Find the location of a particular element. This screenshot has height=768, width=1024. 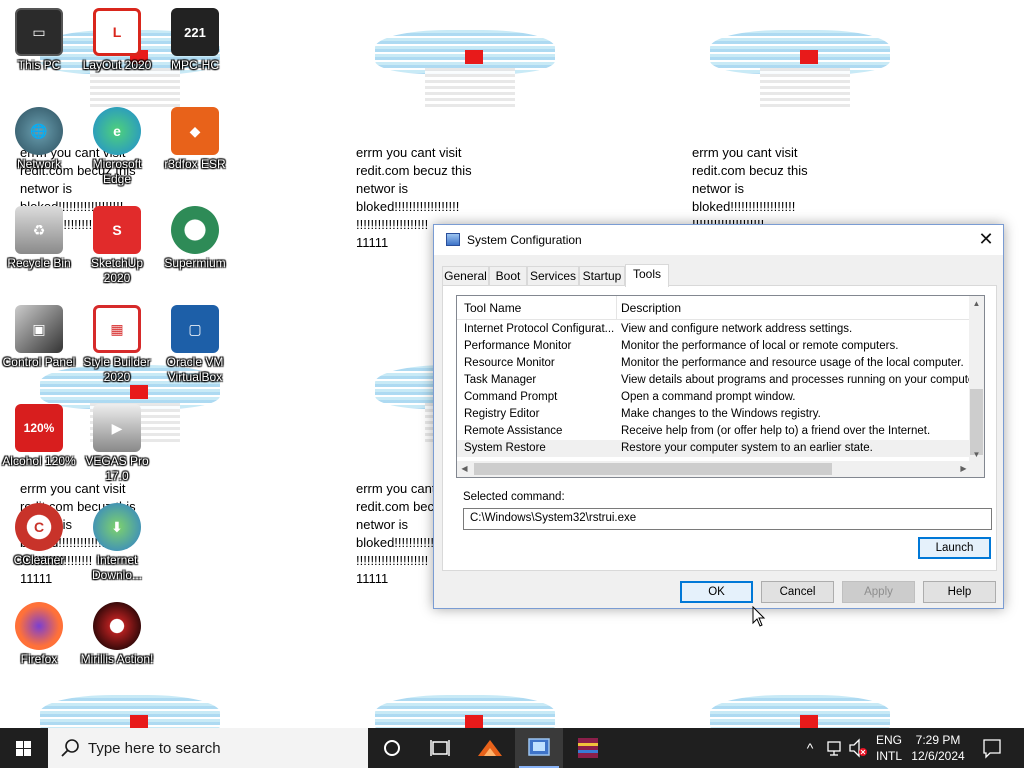

wallpaper-tile is located at coordinates (805, 65).